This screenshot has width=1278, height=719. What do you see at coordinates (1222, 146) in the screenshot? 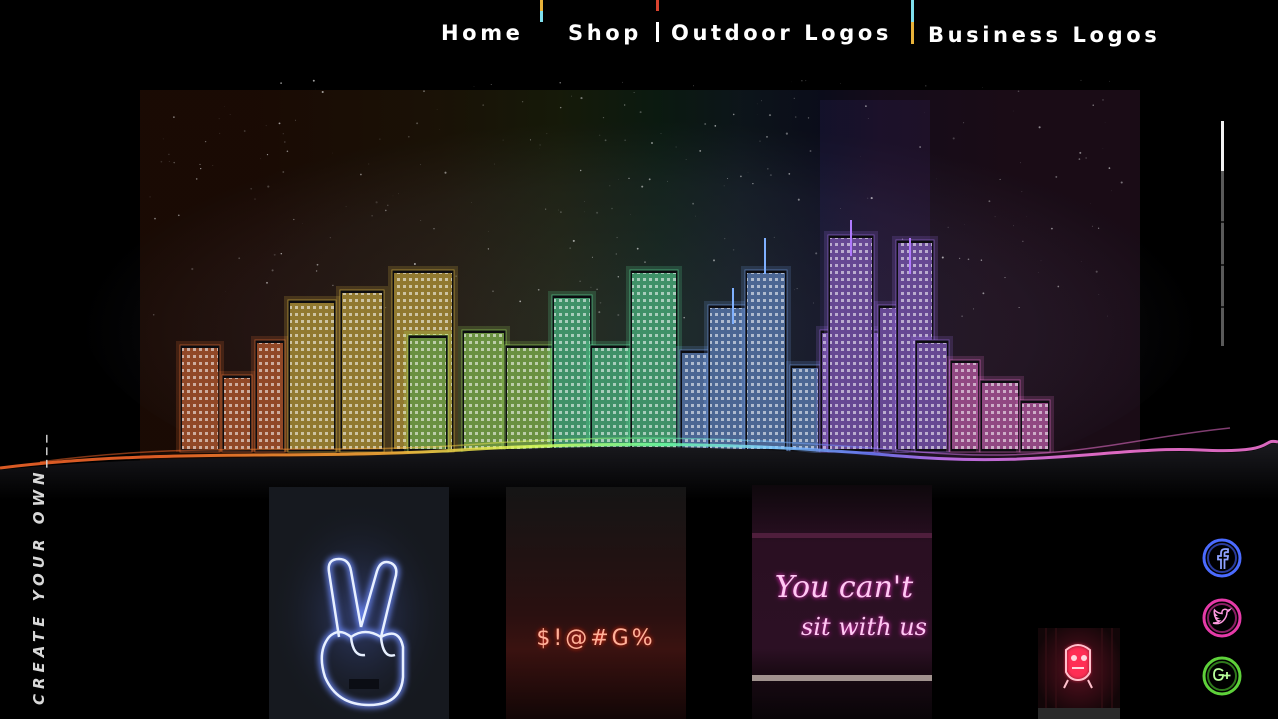
I see `scroll-thumb` at bounding box center [1222, 146].